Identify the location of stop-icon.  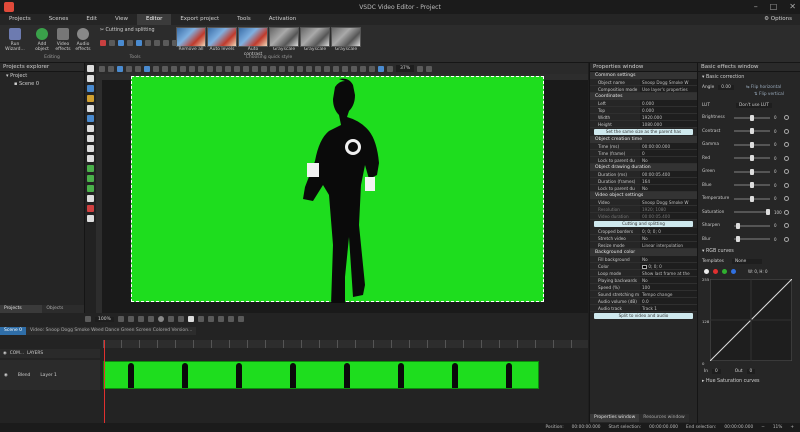
(200, 319).